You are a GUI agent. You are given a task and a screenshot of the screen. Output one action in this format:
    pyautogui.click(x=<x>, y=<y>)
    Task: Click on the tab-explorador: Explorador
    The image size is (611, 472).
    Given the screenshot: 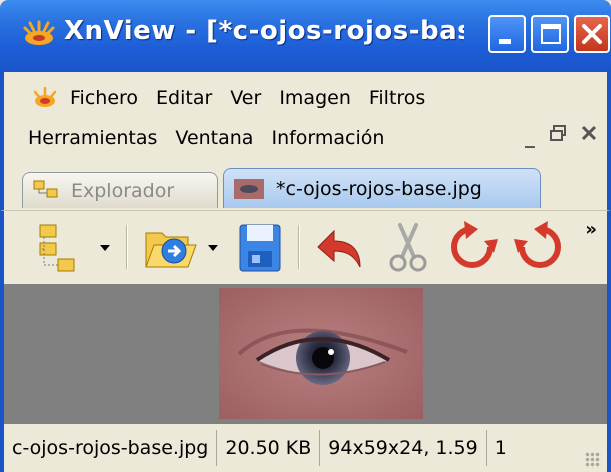 What is the action you would take?
    pyautogui.click(x=120, y=190)
    